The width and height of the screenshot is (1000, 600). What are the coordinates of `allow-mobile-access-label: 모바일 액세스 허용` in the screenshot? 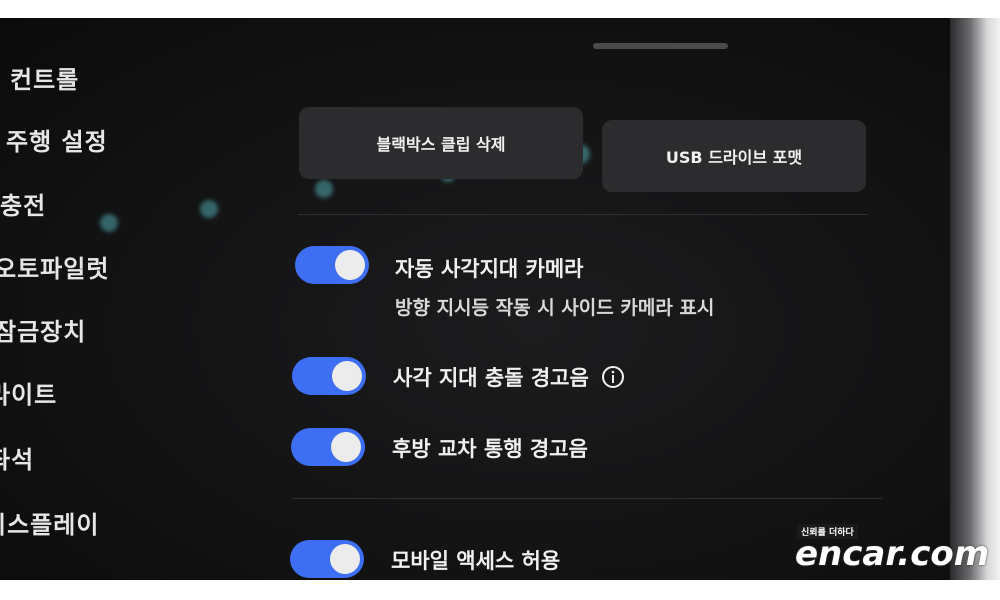 It's located at (476, 561).